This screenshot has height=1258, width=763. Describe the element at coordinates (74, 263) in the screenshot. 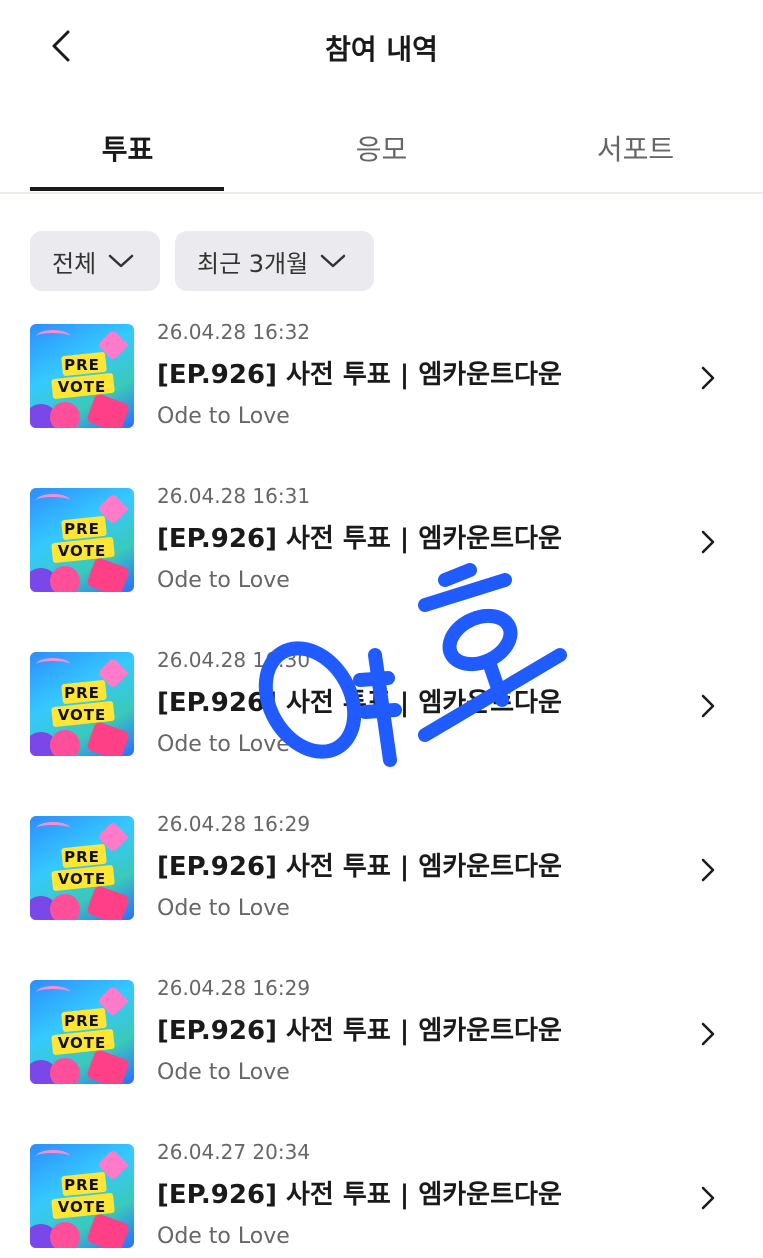

I see `filter-category-label: 전체` at that location.